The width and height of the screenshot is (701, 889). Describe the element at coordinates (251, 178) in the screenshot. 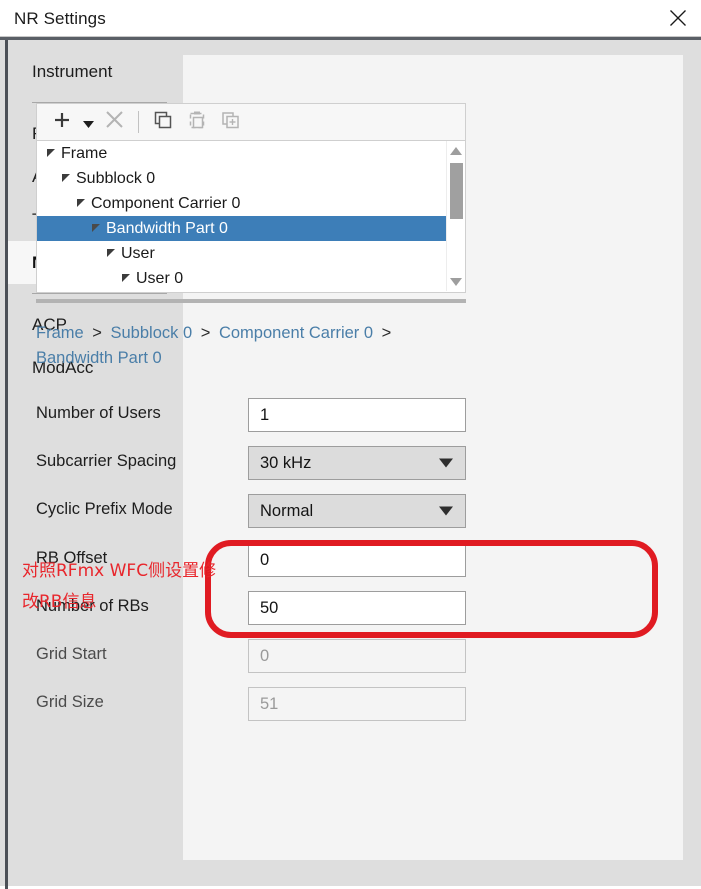

I see `tree-node-subblock-0: Subblock 0` at that location.